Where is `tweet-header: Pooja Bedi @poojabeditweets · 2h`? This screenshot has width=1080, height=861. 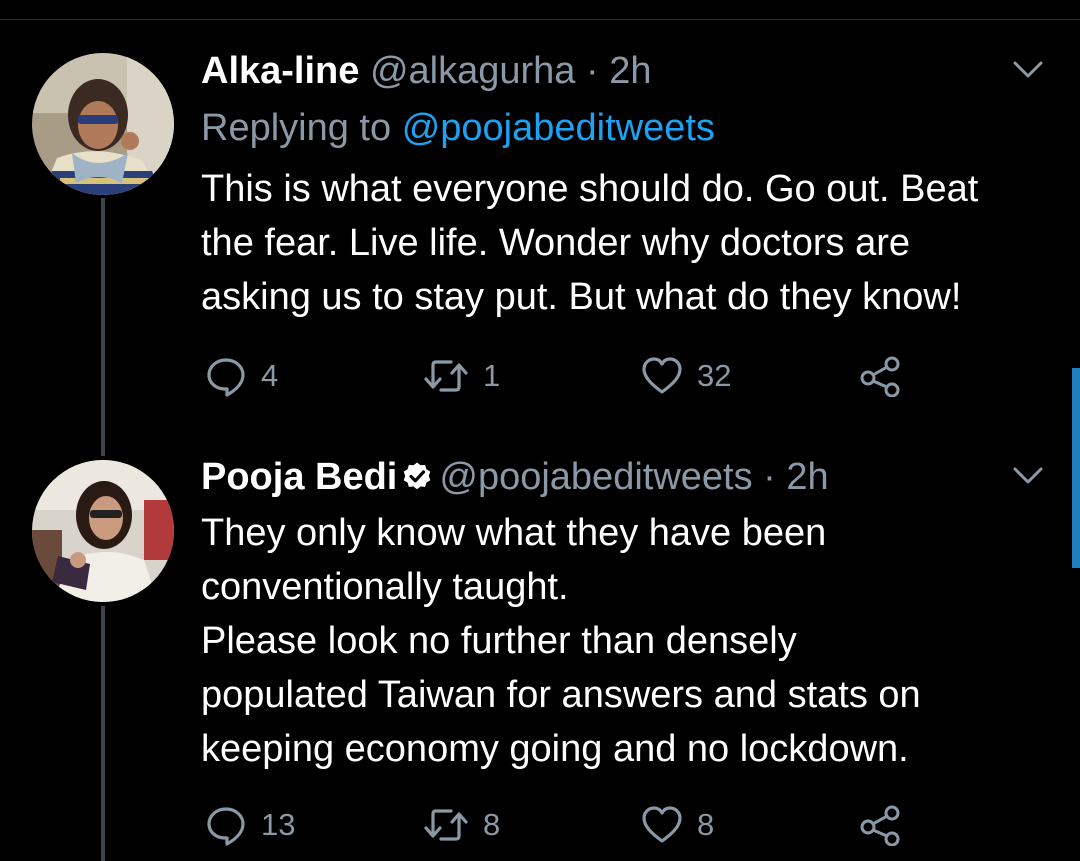 tweet-header: Pooja Bedi @poojabeditweets · 2h is located at coordinates (515, 477).